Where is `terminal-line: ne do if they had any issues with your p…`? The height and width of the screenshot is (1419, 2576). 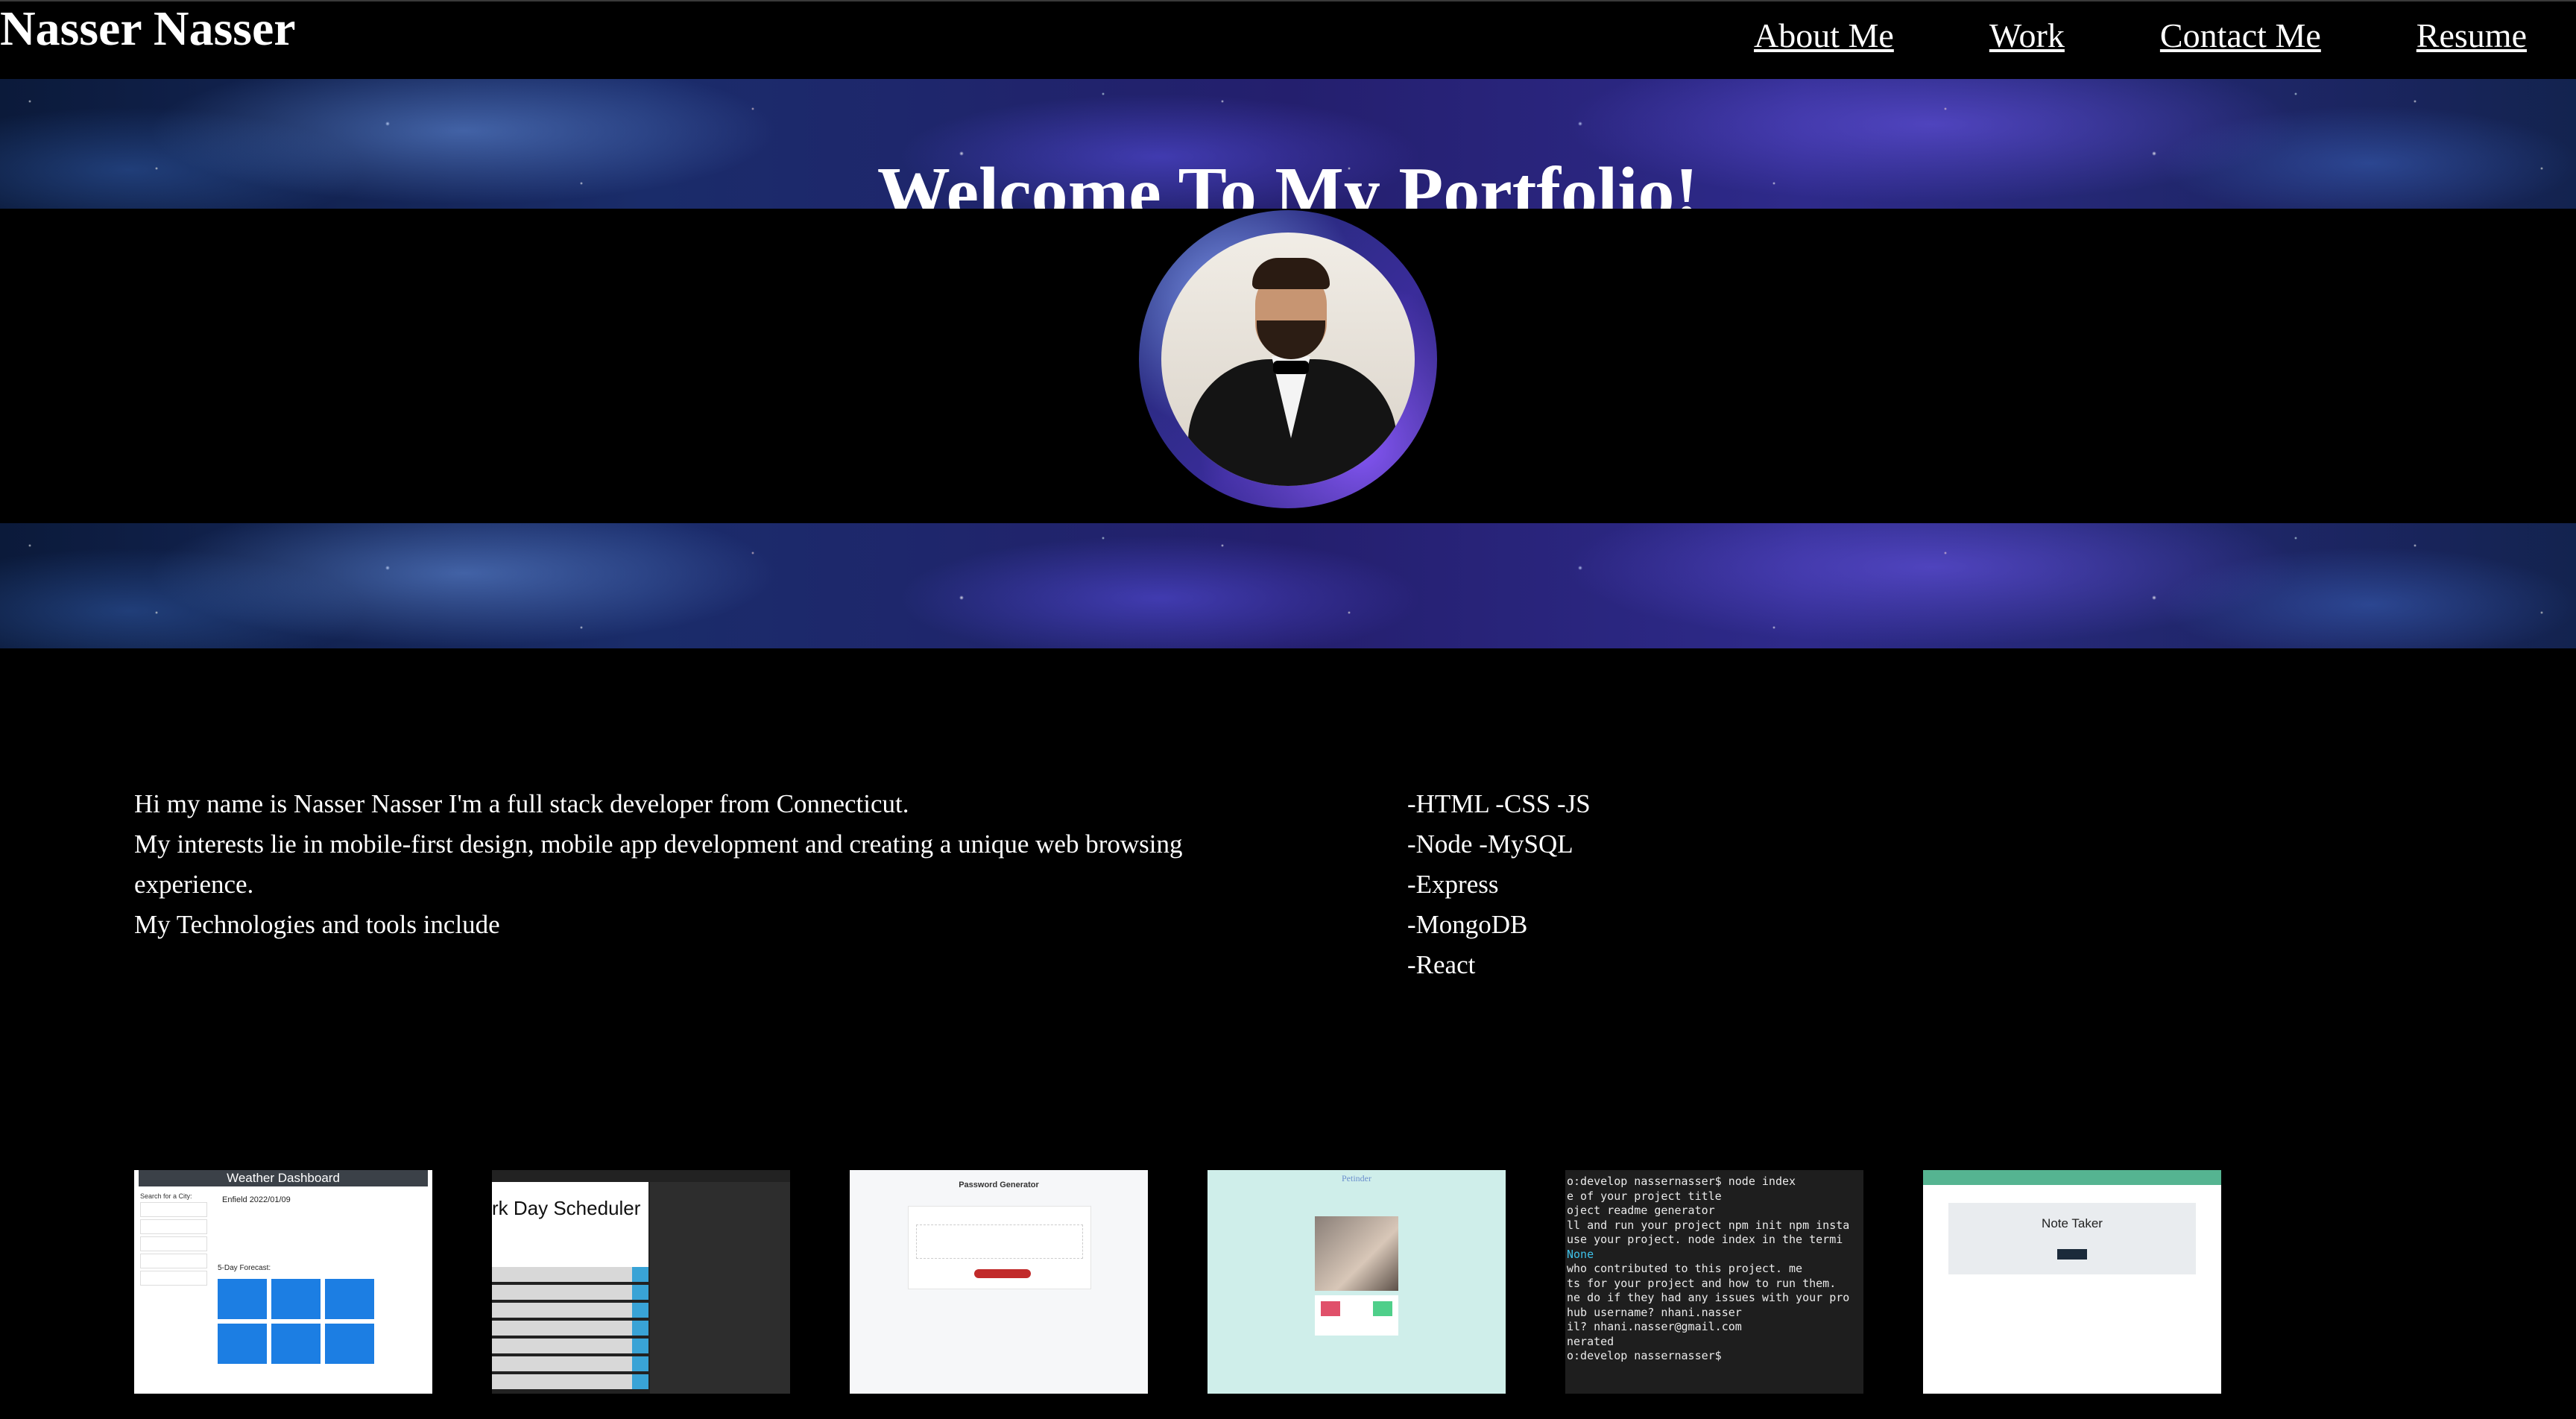 terminal-line: ne do if they had any issues with your p… is located at coordinates (1708, 1297).